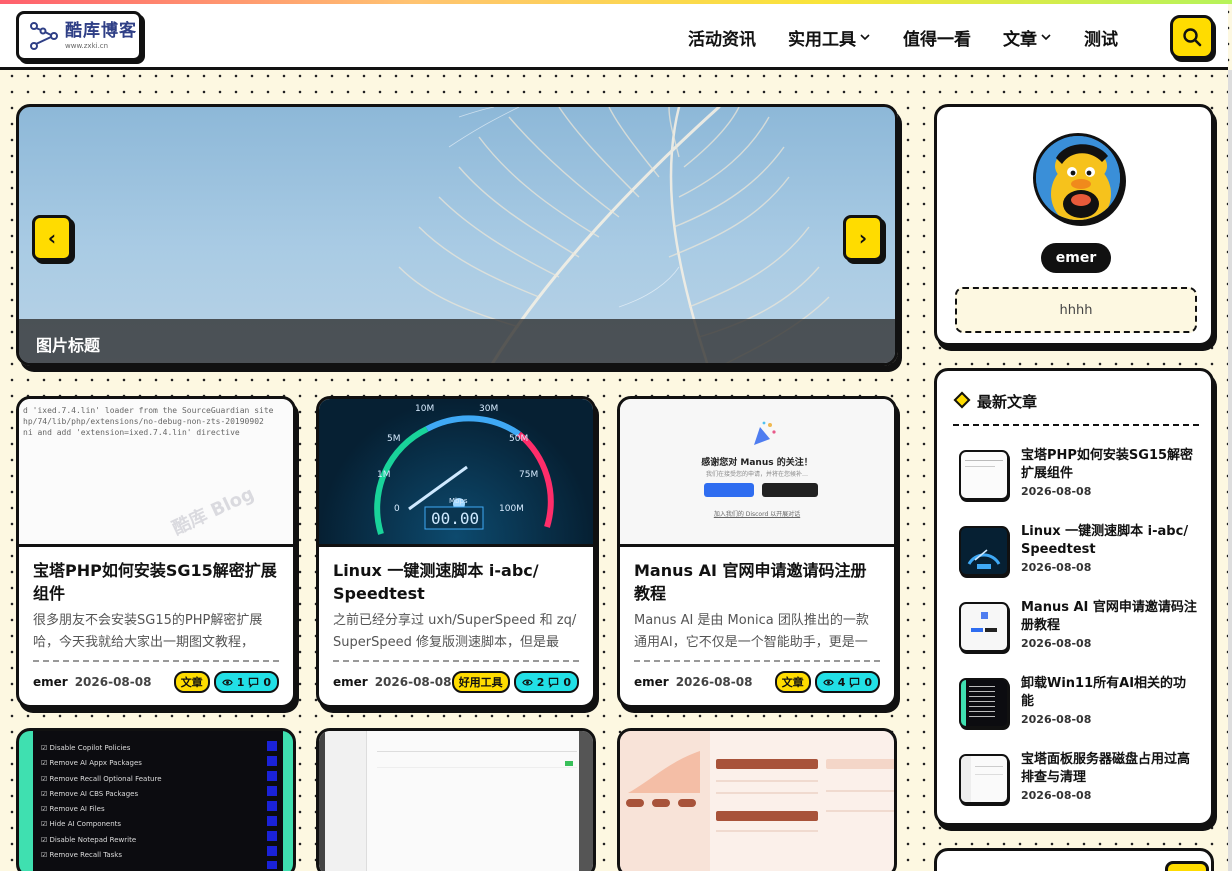 The width and height of the screenshot is (1232, 871). What do you see at coordinates (384, 475) in the screenshot?
I see `gauge-tick-label: 1M` at bounding box center [384, 475].